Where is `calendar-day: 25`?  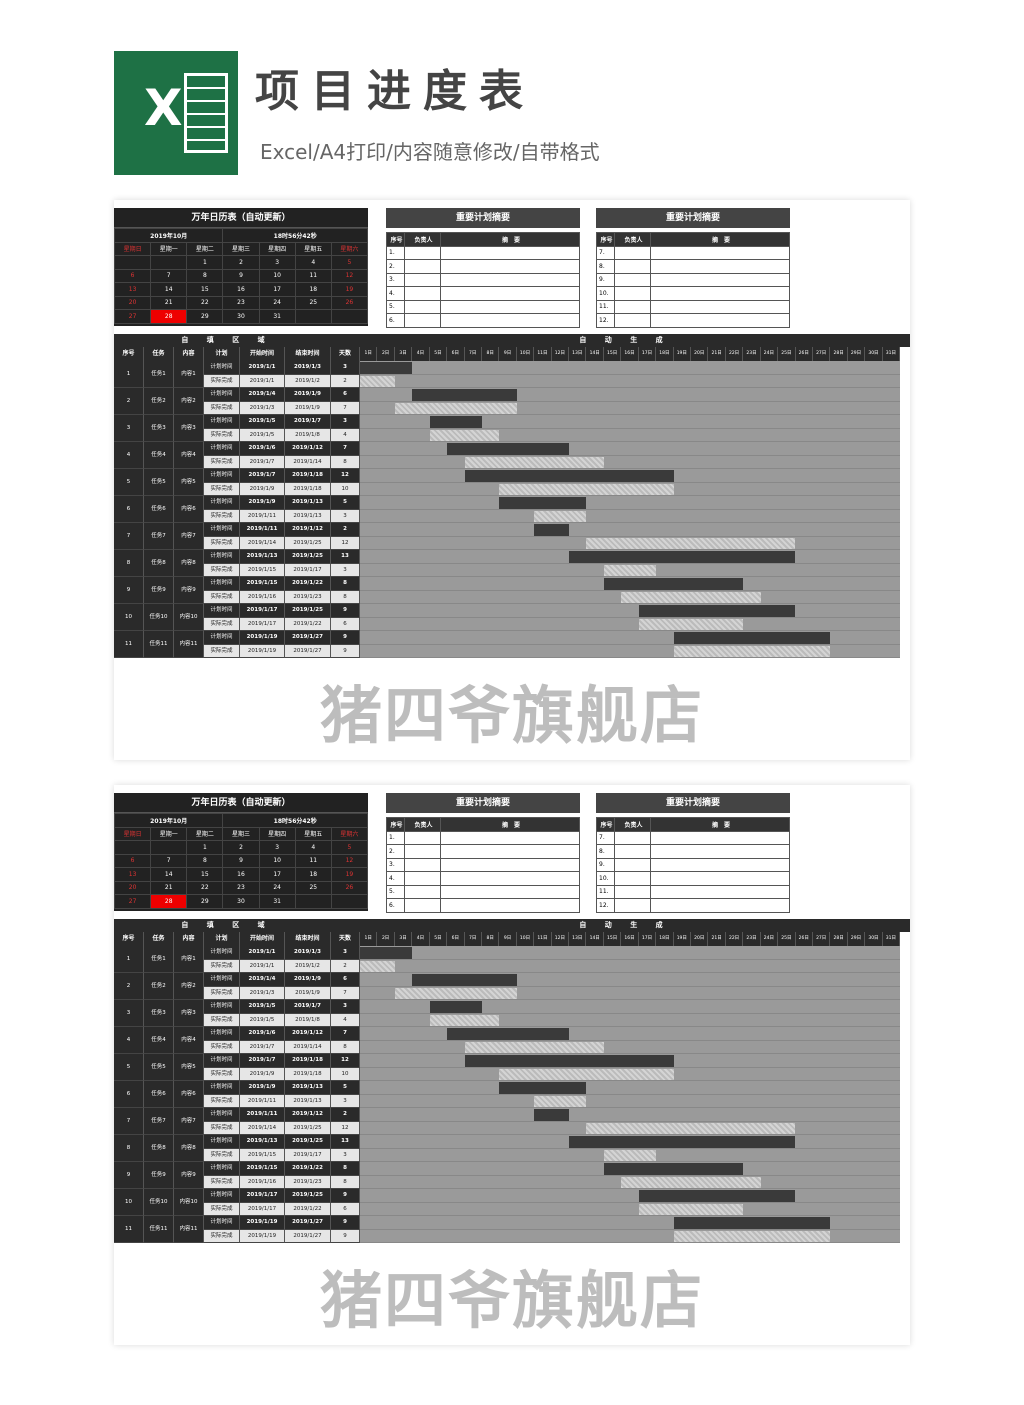
calendar-day: 25 is located at coordinates (313, 302).